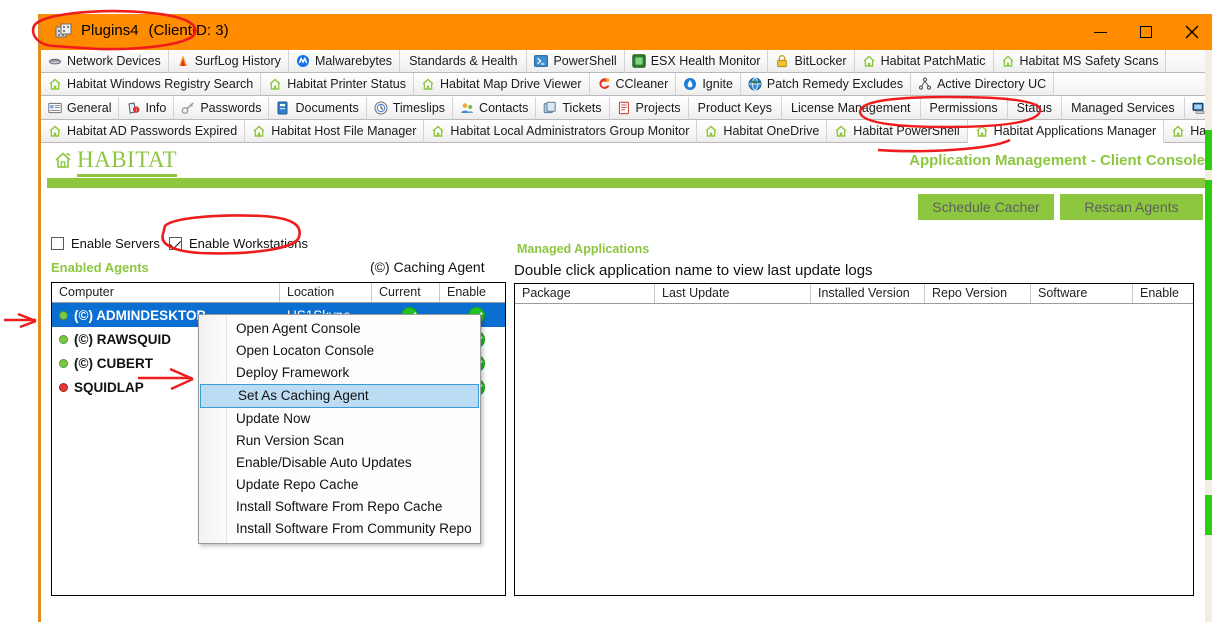 The height and width of the screenshot is (622, 1212). Describe the element at coordinates (1035, 108) in the screenshot. I see `tab-status: Status` at that location.